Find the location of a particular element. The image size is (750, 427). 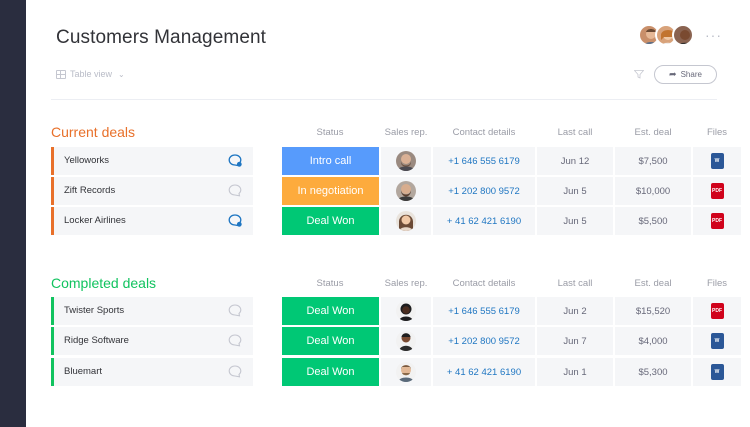

est-deal-cell: $15,520 is located at coordinates (653, 311).